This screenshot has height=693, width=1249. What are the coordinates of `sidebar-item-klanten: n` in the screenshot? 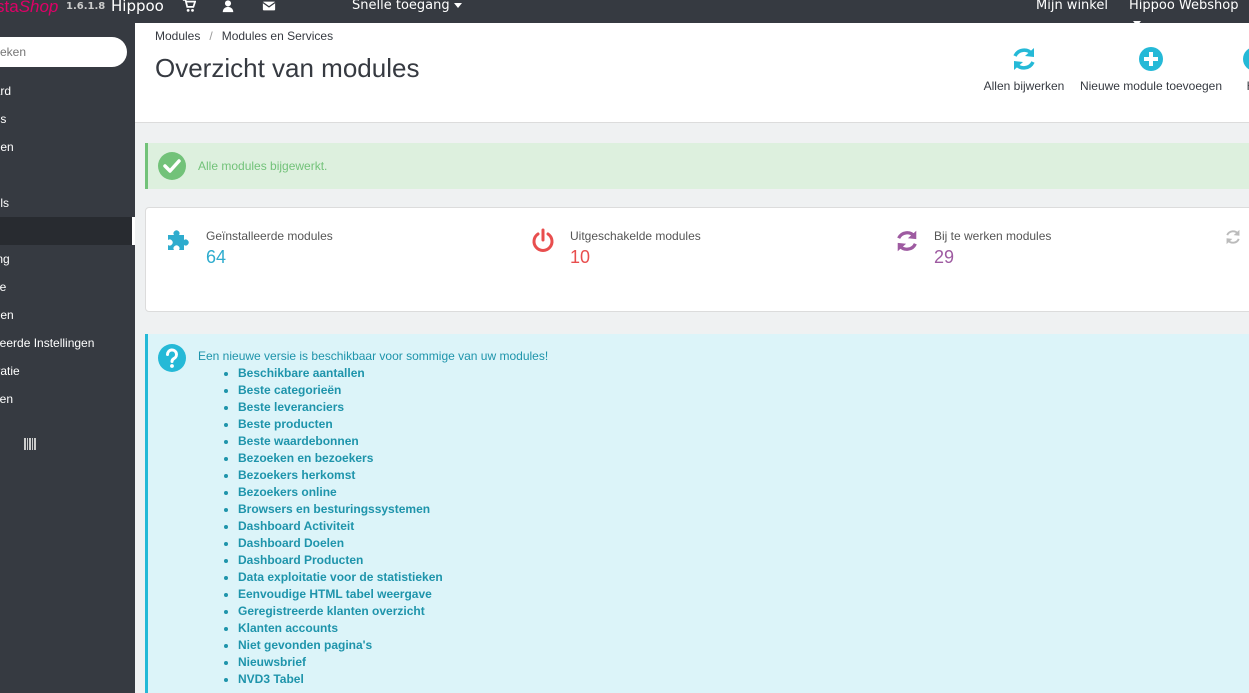 It's located at (67, 175).